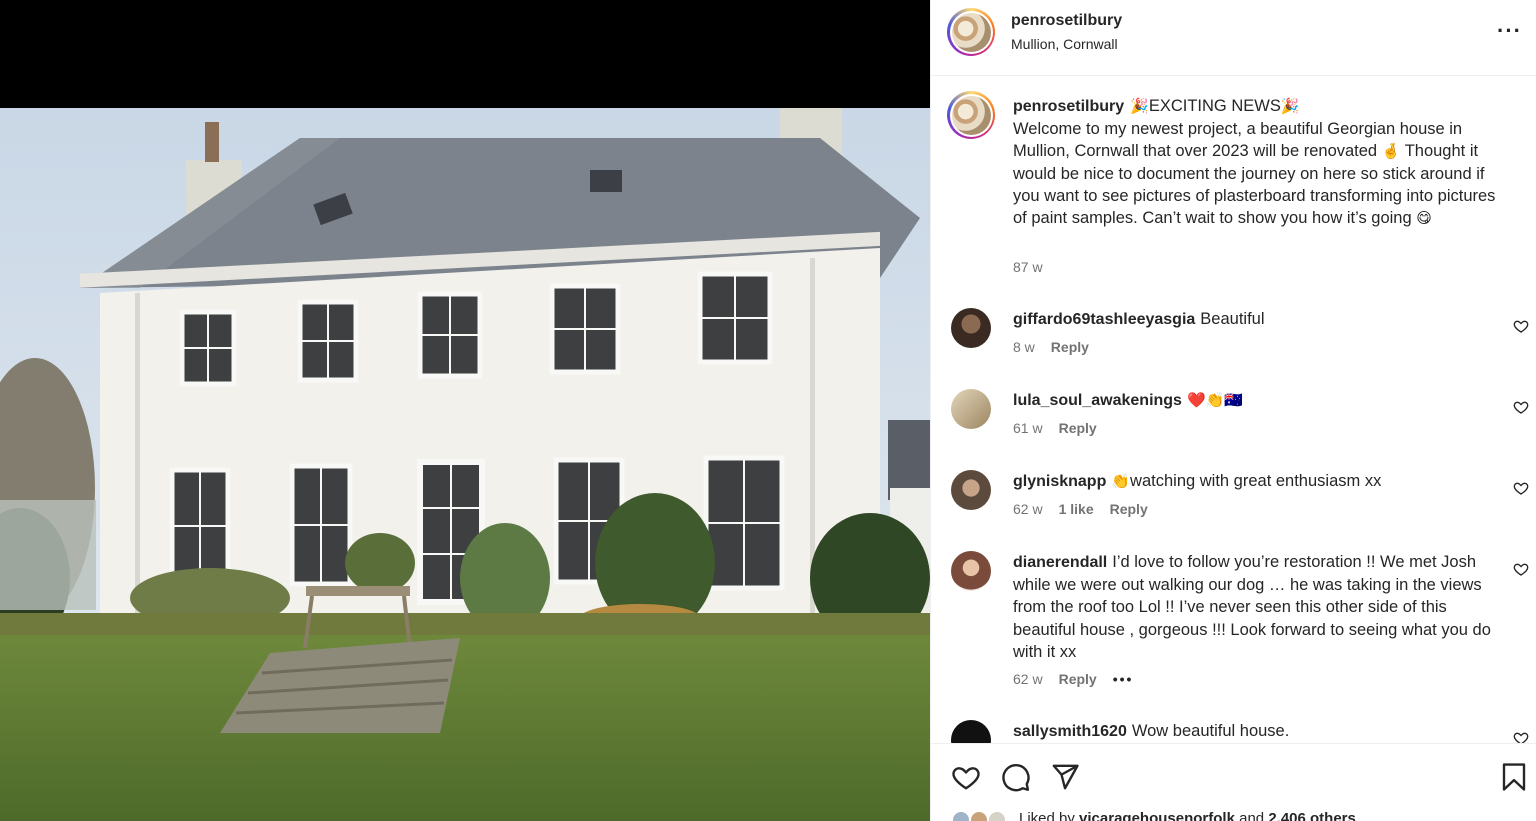  Describe the element at coordinates (1214, 106) in the screenshot. I see `caption-title: EXCITING NEWS` at that location.